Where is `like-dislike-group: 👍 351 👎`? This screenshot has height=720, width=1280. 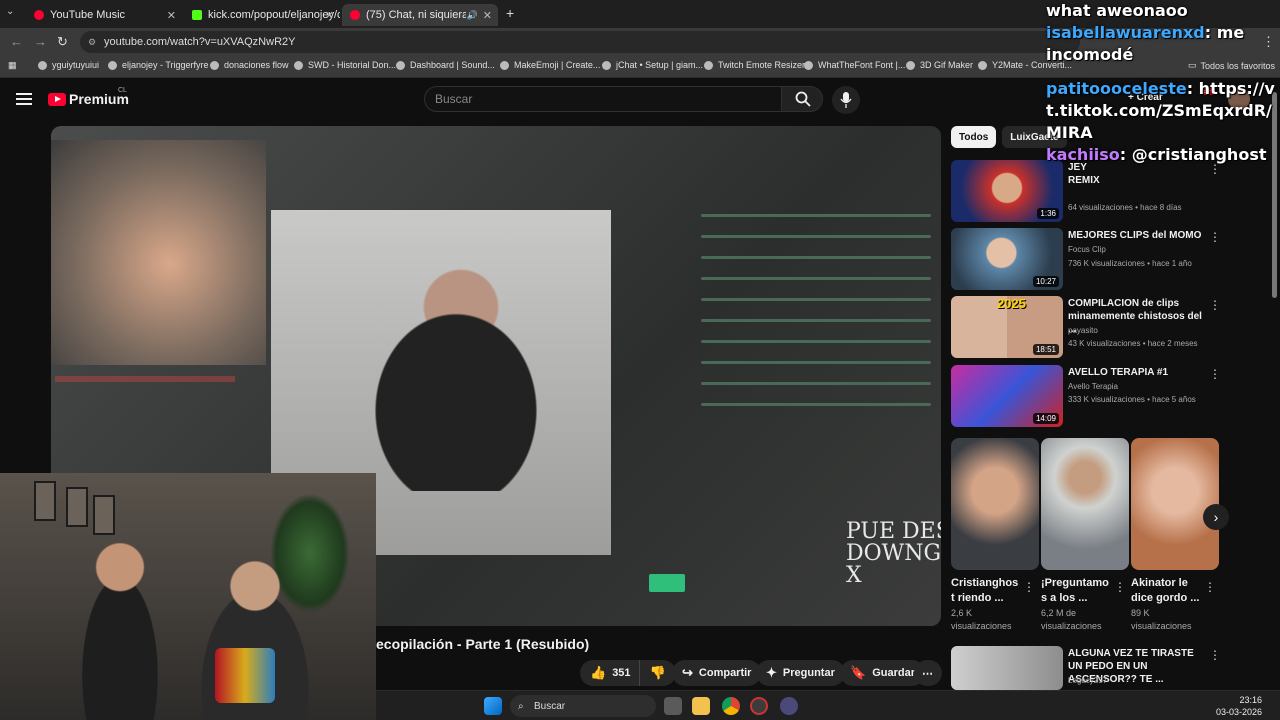 like-dislike-group: 👍 351 👎 is located at coordinates (628, 673).